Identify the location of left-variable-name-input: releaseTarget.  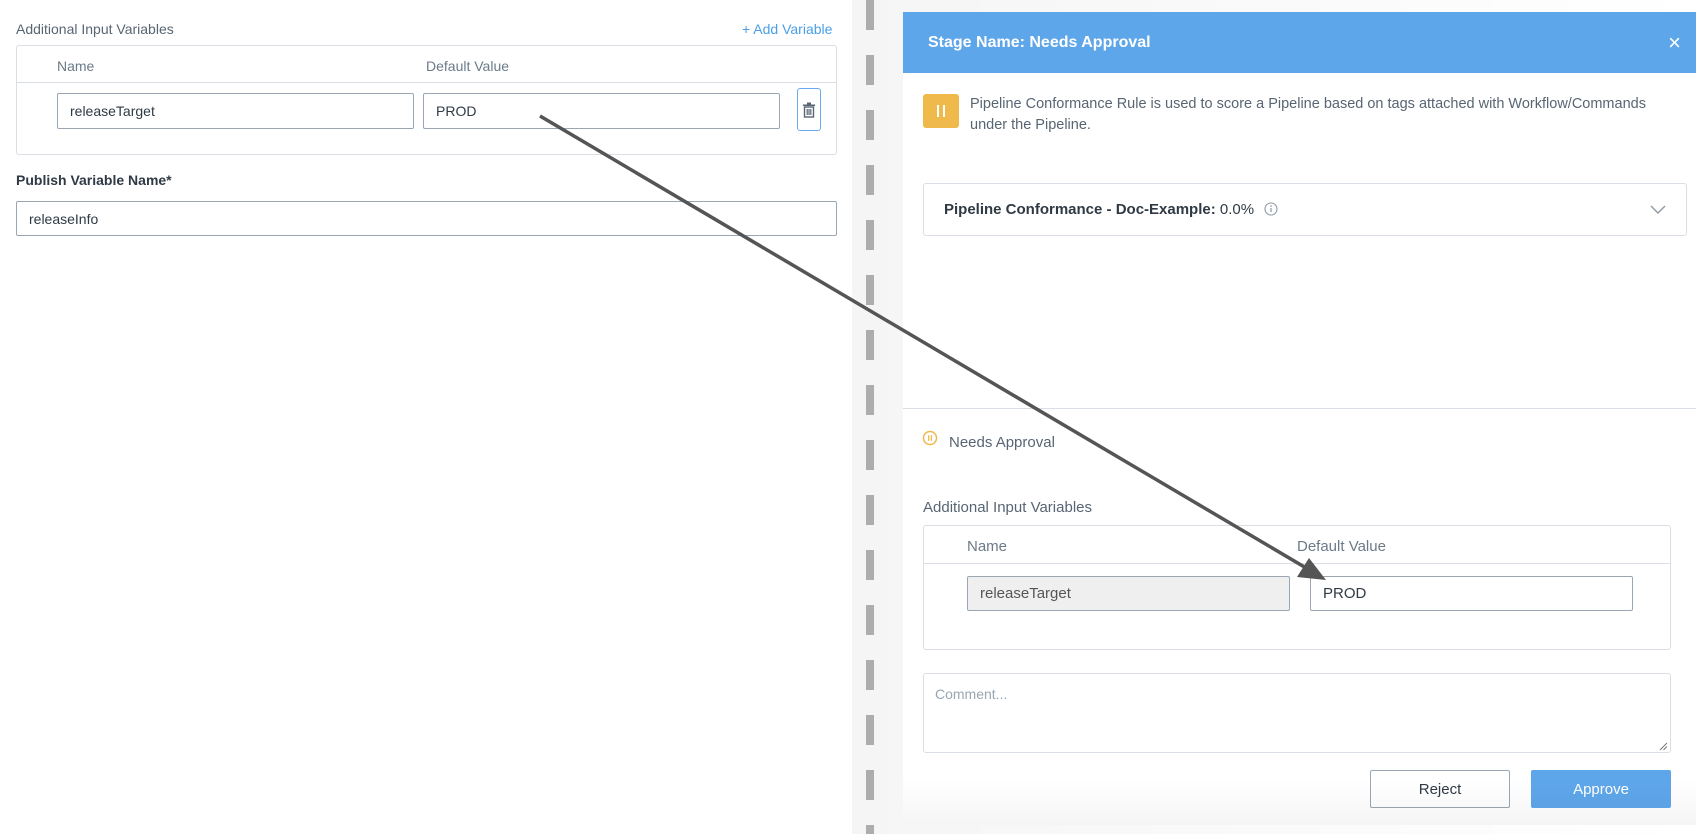
(235, 111).